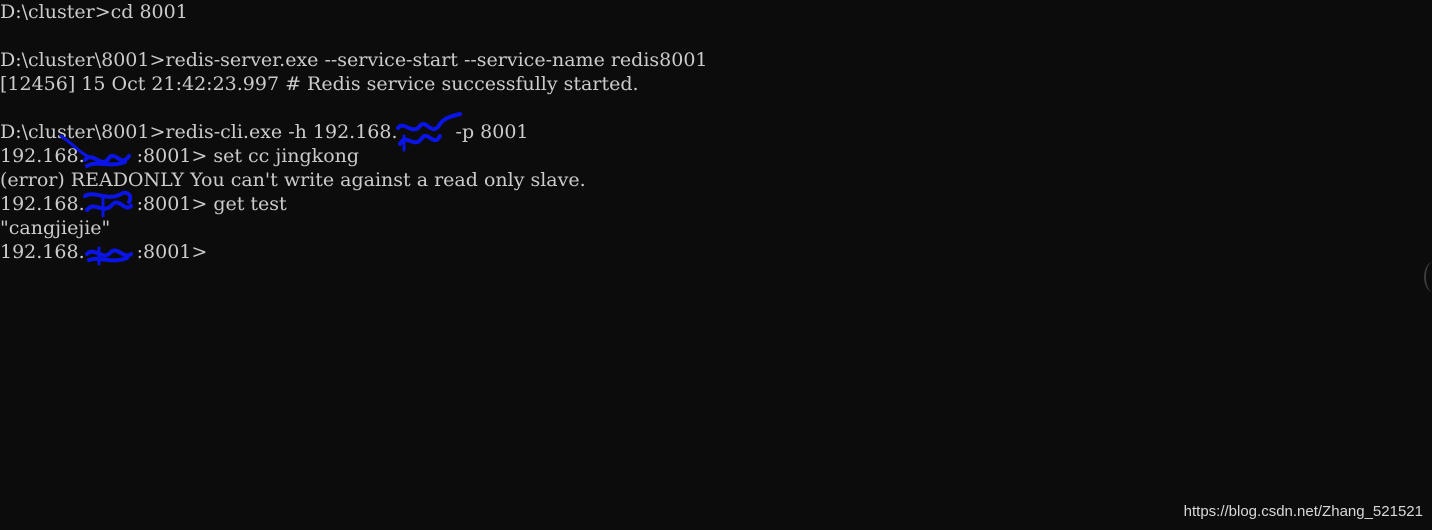  Describe the element at coordinates (248, 156) in the screenshot. I see `command-text: :8001> set cc jingkong` at that location.